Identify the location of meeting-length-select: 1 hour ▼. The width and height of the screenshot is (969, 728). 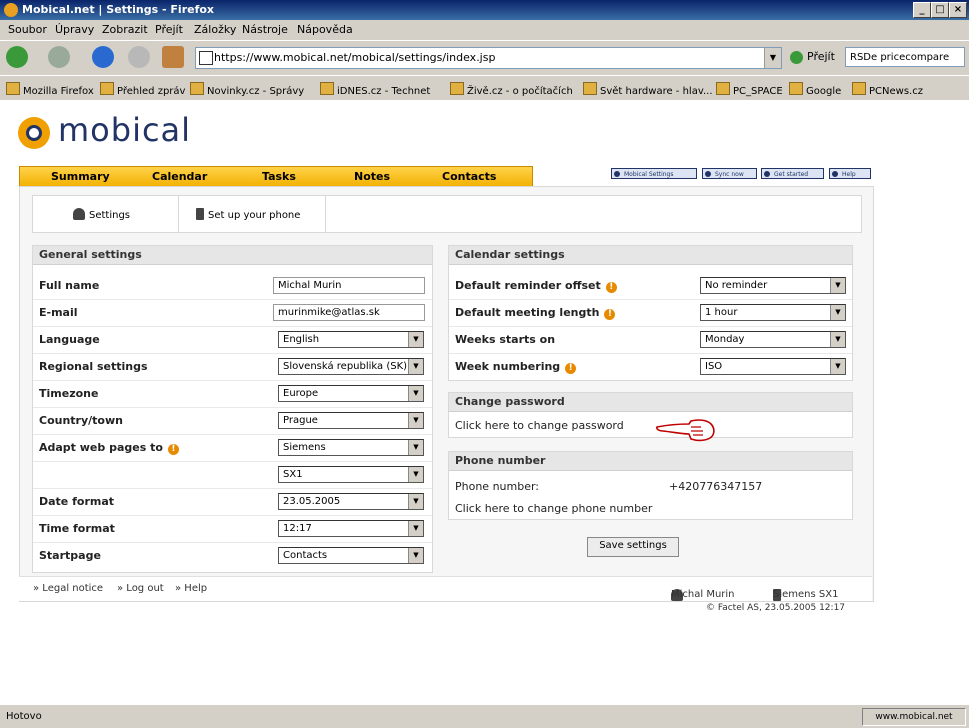
(773, 312).